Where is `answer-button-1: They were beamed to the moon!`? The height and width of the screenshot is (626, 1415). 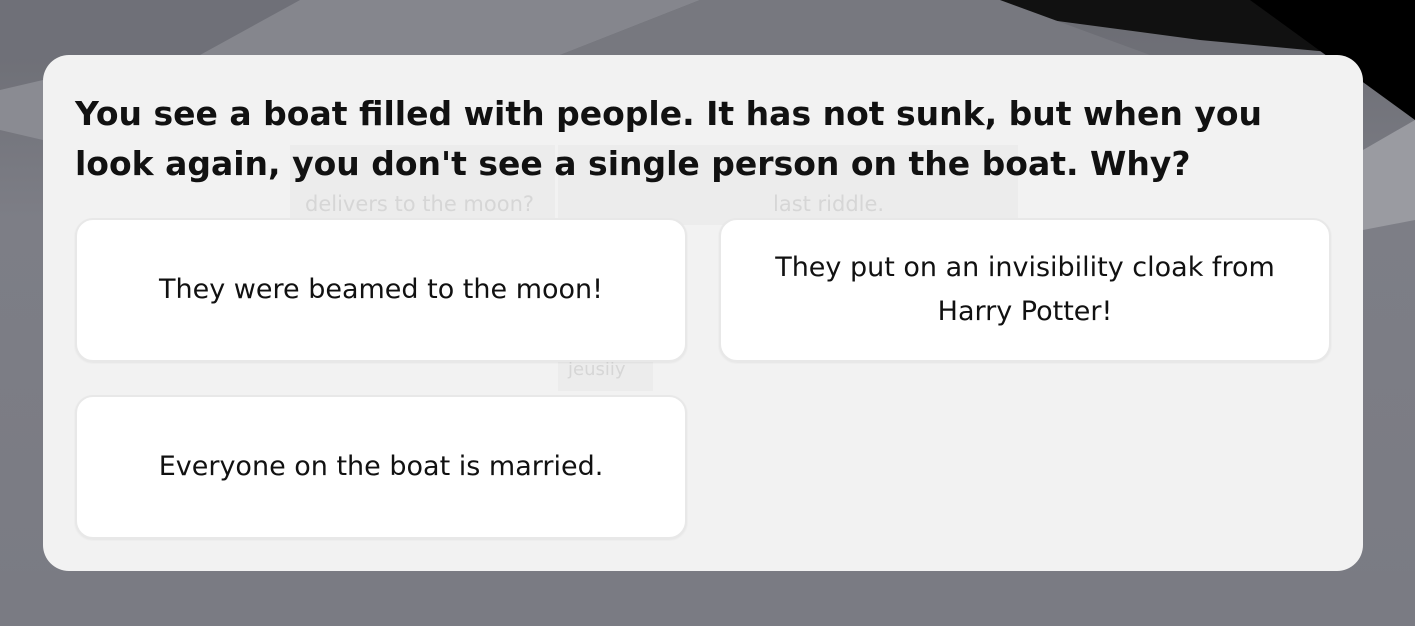
answer-button-1: They were beamed to the moon! is located at coordinates (381, 290).